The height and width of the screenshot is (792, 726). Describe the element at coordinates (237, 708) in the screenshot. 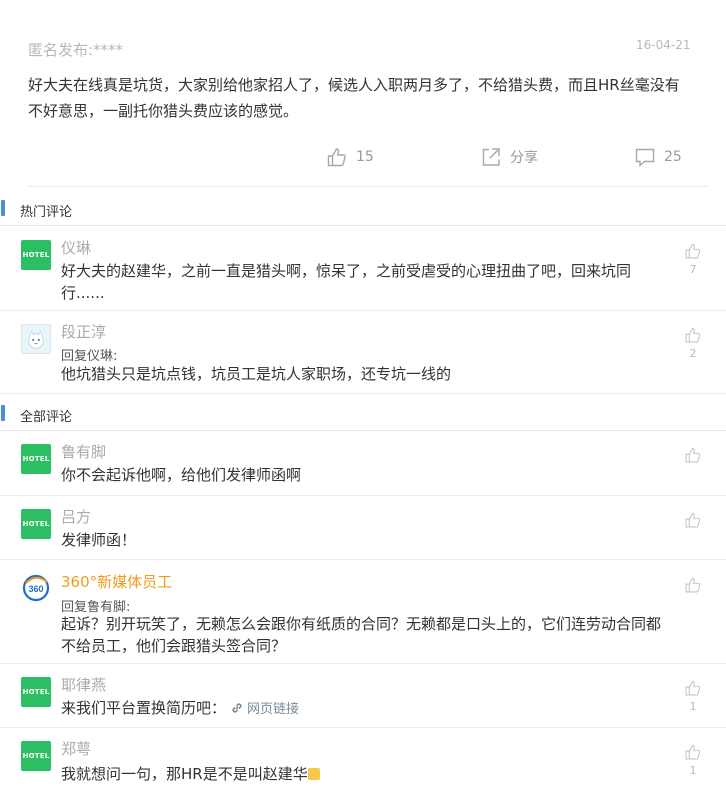

I see `link-icon` at that location.